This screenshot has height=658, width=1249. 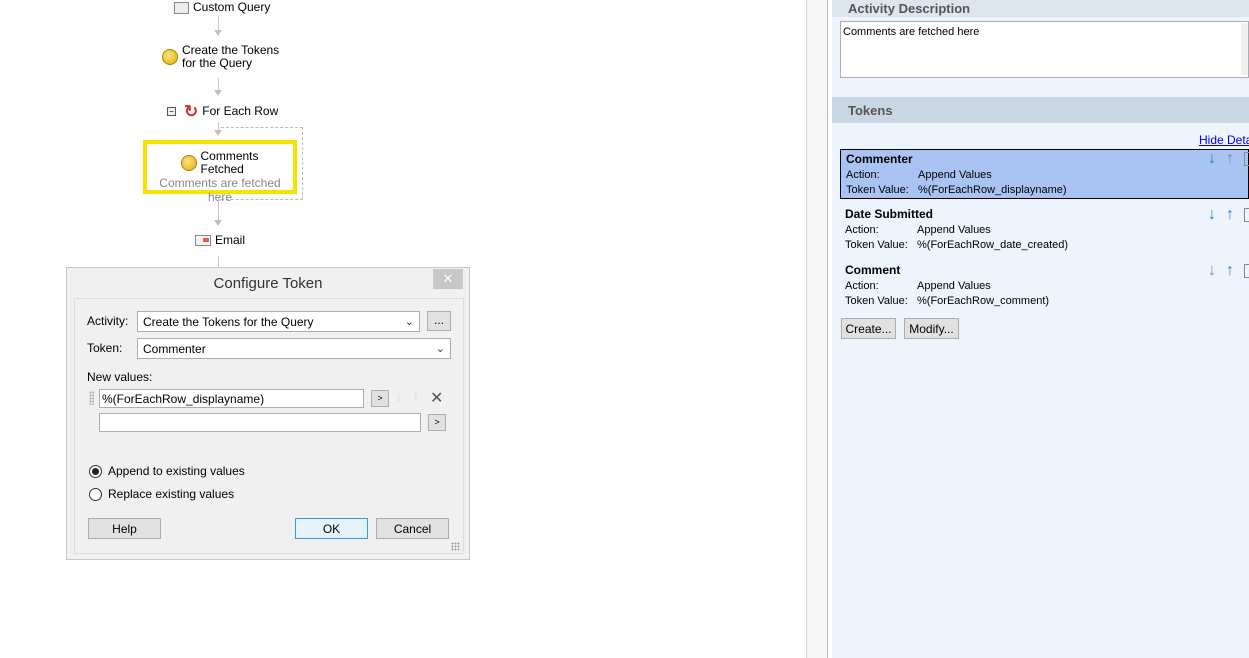 What do you see at coordinates (1040, 110) in the screenshot?
I see `tokens-header: Tokens` at bounding box center [1040, 110].